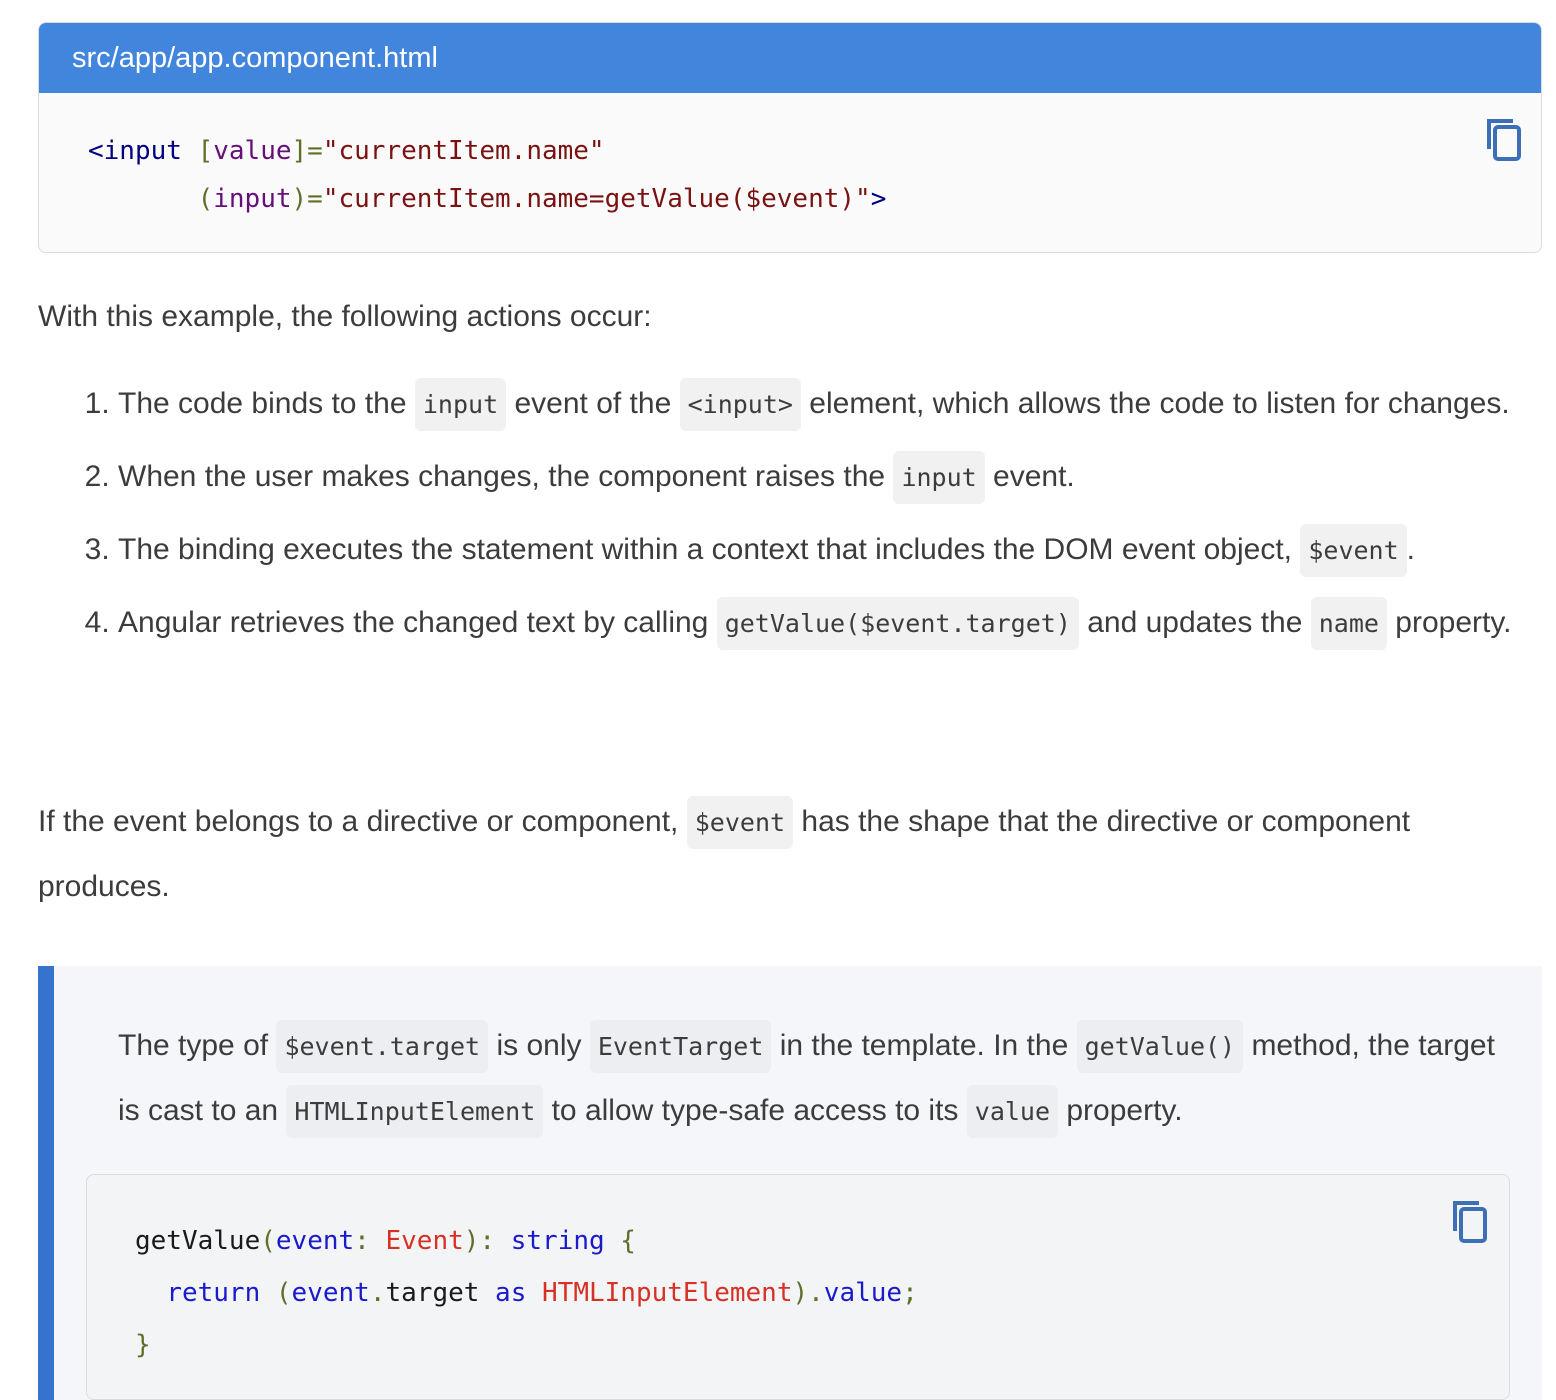 This screenshot has width=1556, height=1400. What do you see at coordinates (897, 623) in the screenshot?
I see `inline-code: getValue($event.target)` at bounding box center [897, 623].